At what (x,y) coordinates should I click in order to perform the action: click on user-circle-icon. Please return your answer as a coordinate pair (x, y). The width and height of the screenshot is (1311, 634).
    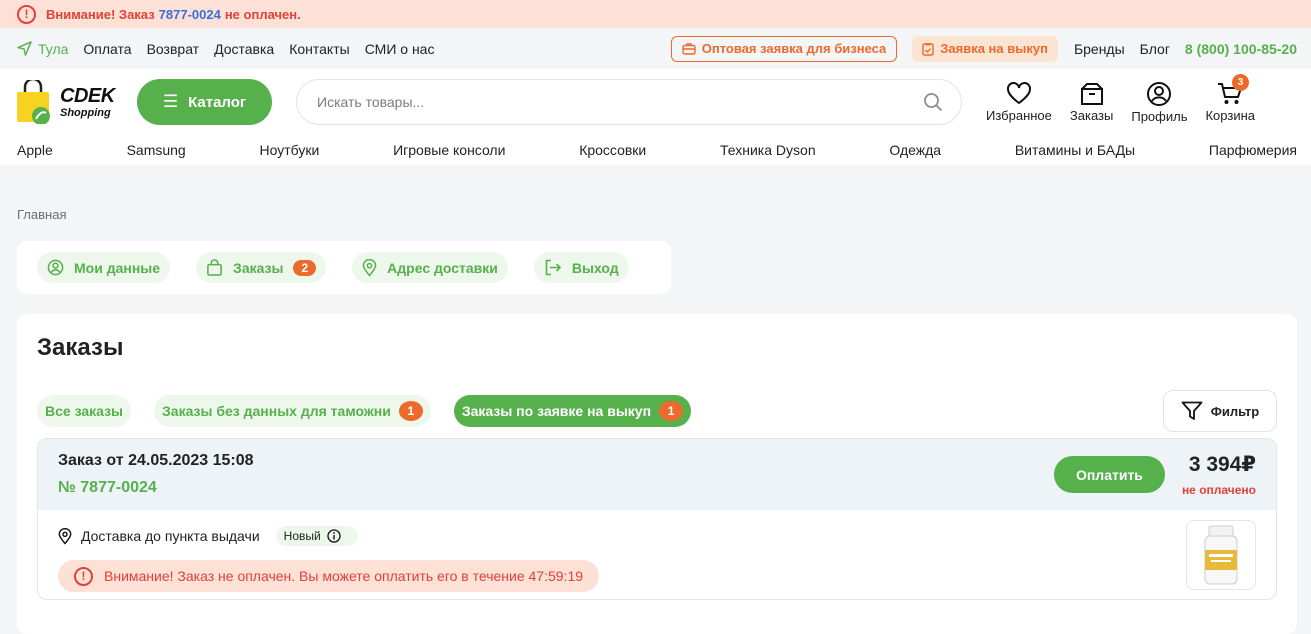
    Looking at the image, I should click on (55, 267).